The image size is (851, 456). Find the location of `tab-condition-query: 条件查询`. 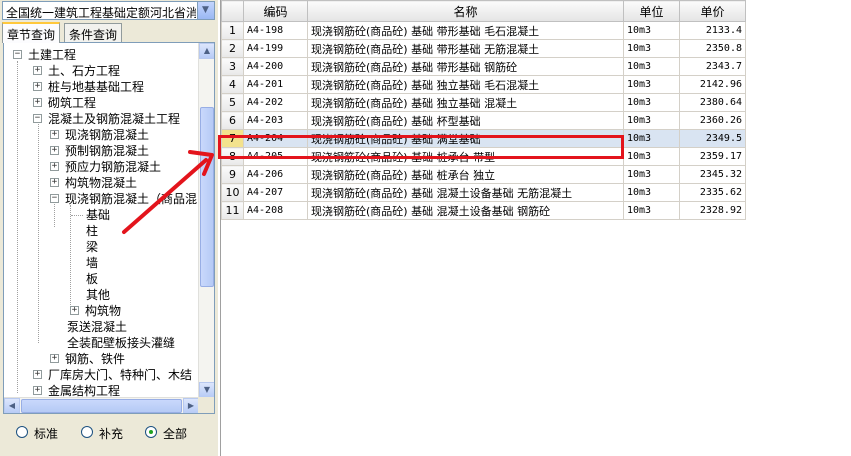

tab-condition-query: 条件查询 is located at coordinates (93, 32).